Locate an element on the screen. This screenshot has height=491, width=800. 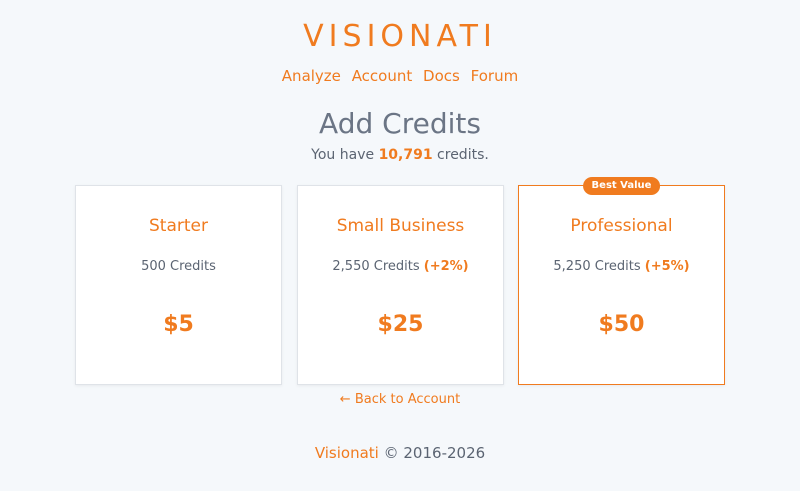
footer: Visionati © 2016-2026 is located at coordinates (400, 453).